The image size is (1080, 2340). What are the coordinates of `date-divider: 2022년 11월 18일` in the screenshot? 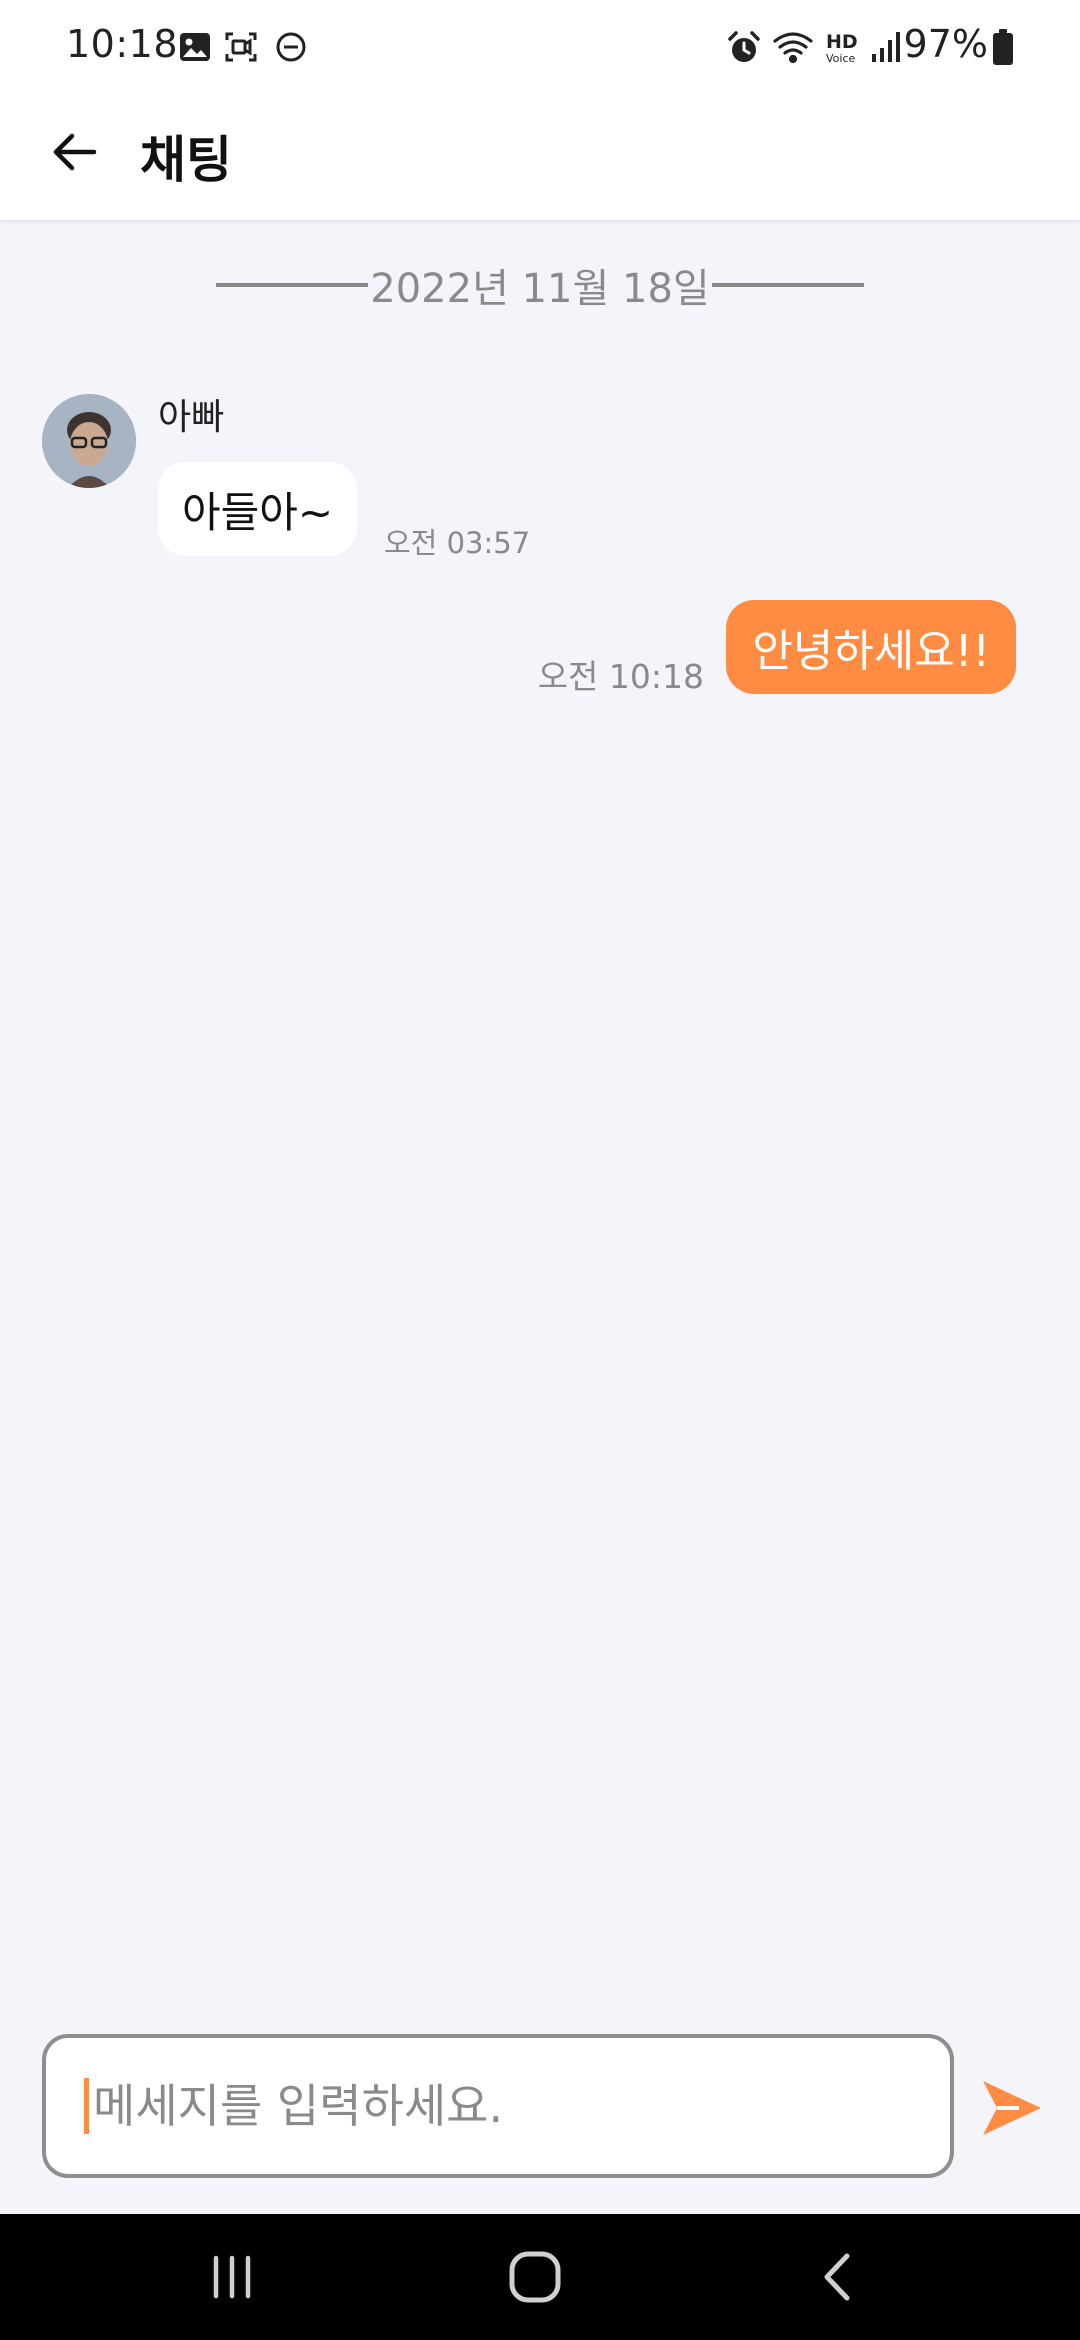 It's located at (540, 286).